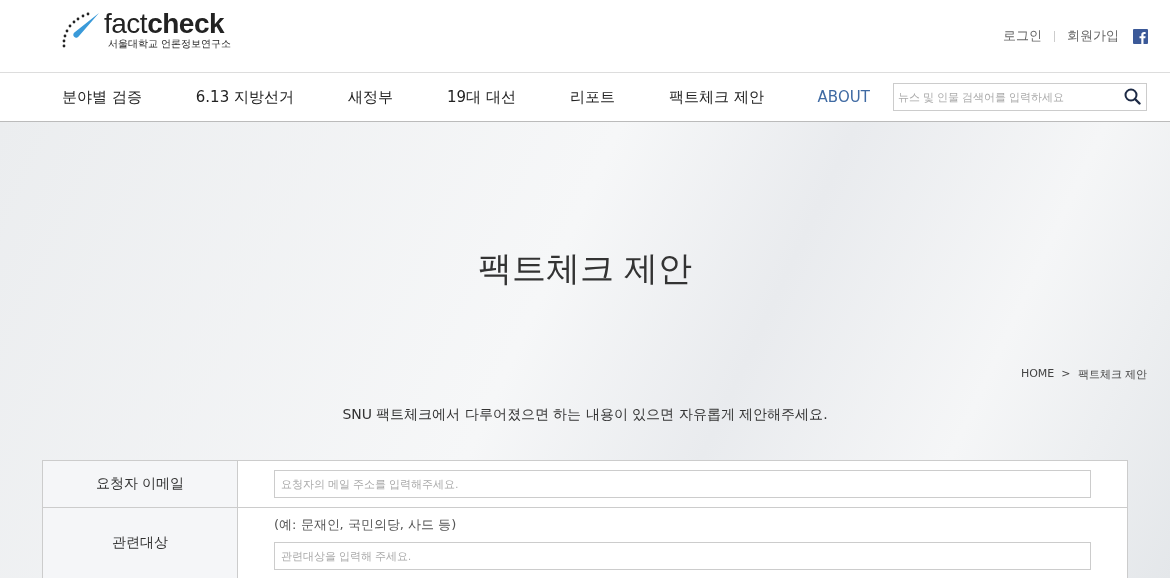  I want to click on logo: factcheck 서울대학교 언론정보연구소, so click(146, 30).